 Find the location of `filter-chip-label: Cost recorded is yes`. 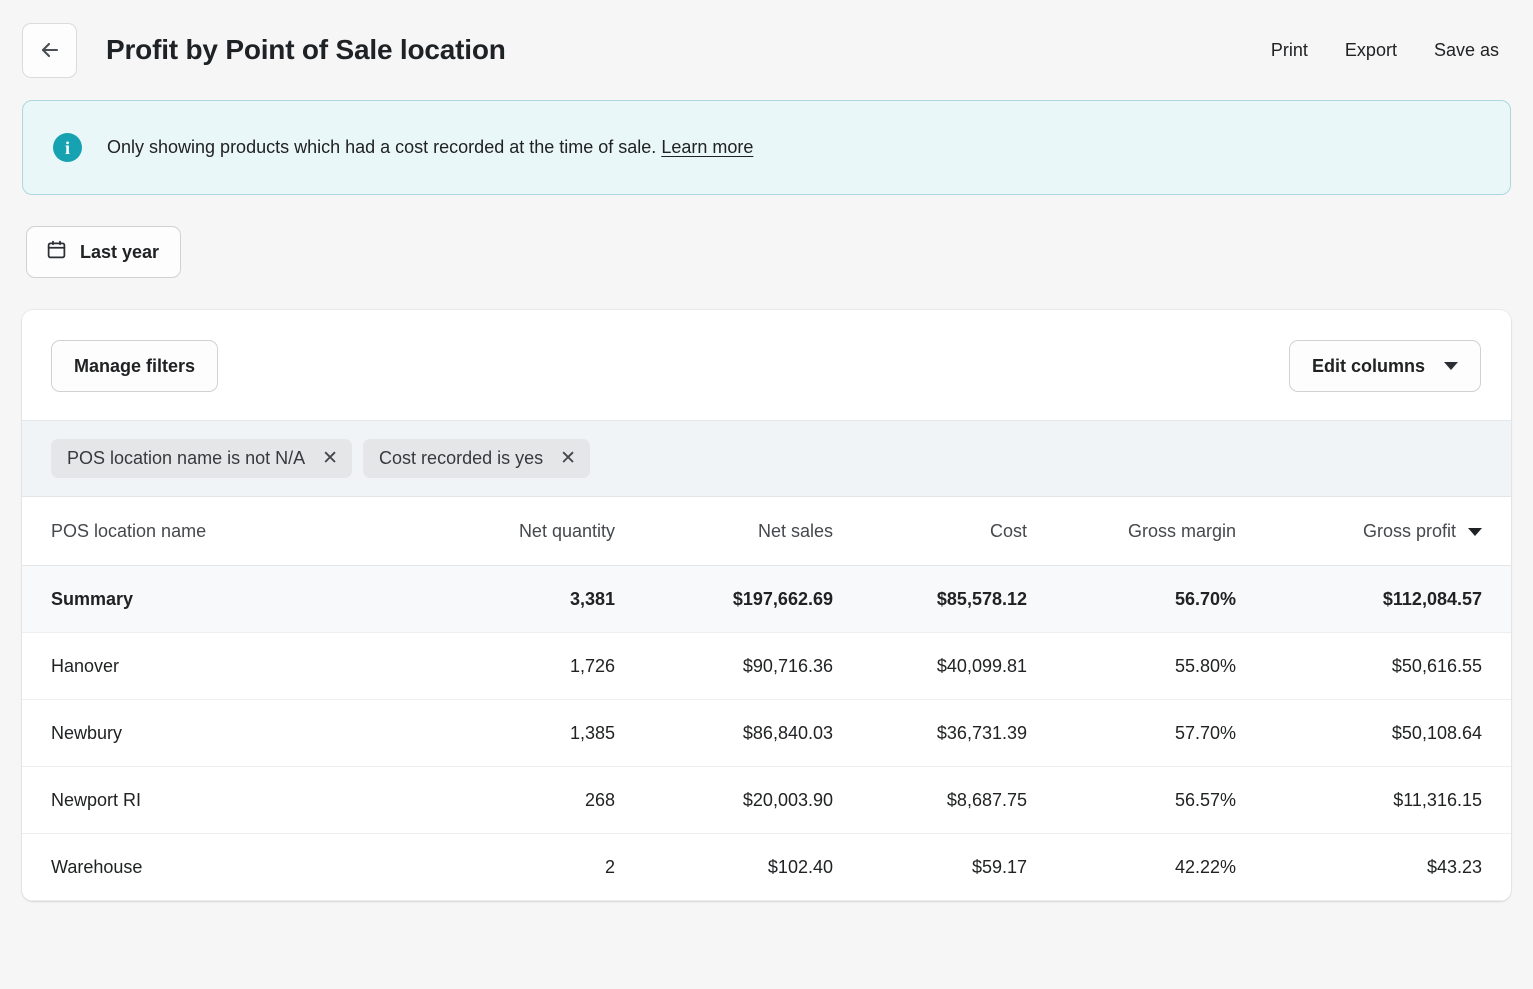

filter-chip-label: Cost recorded is yes is located at coordinates (461, 458).